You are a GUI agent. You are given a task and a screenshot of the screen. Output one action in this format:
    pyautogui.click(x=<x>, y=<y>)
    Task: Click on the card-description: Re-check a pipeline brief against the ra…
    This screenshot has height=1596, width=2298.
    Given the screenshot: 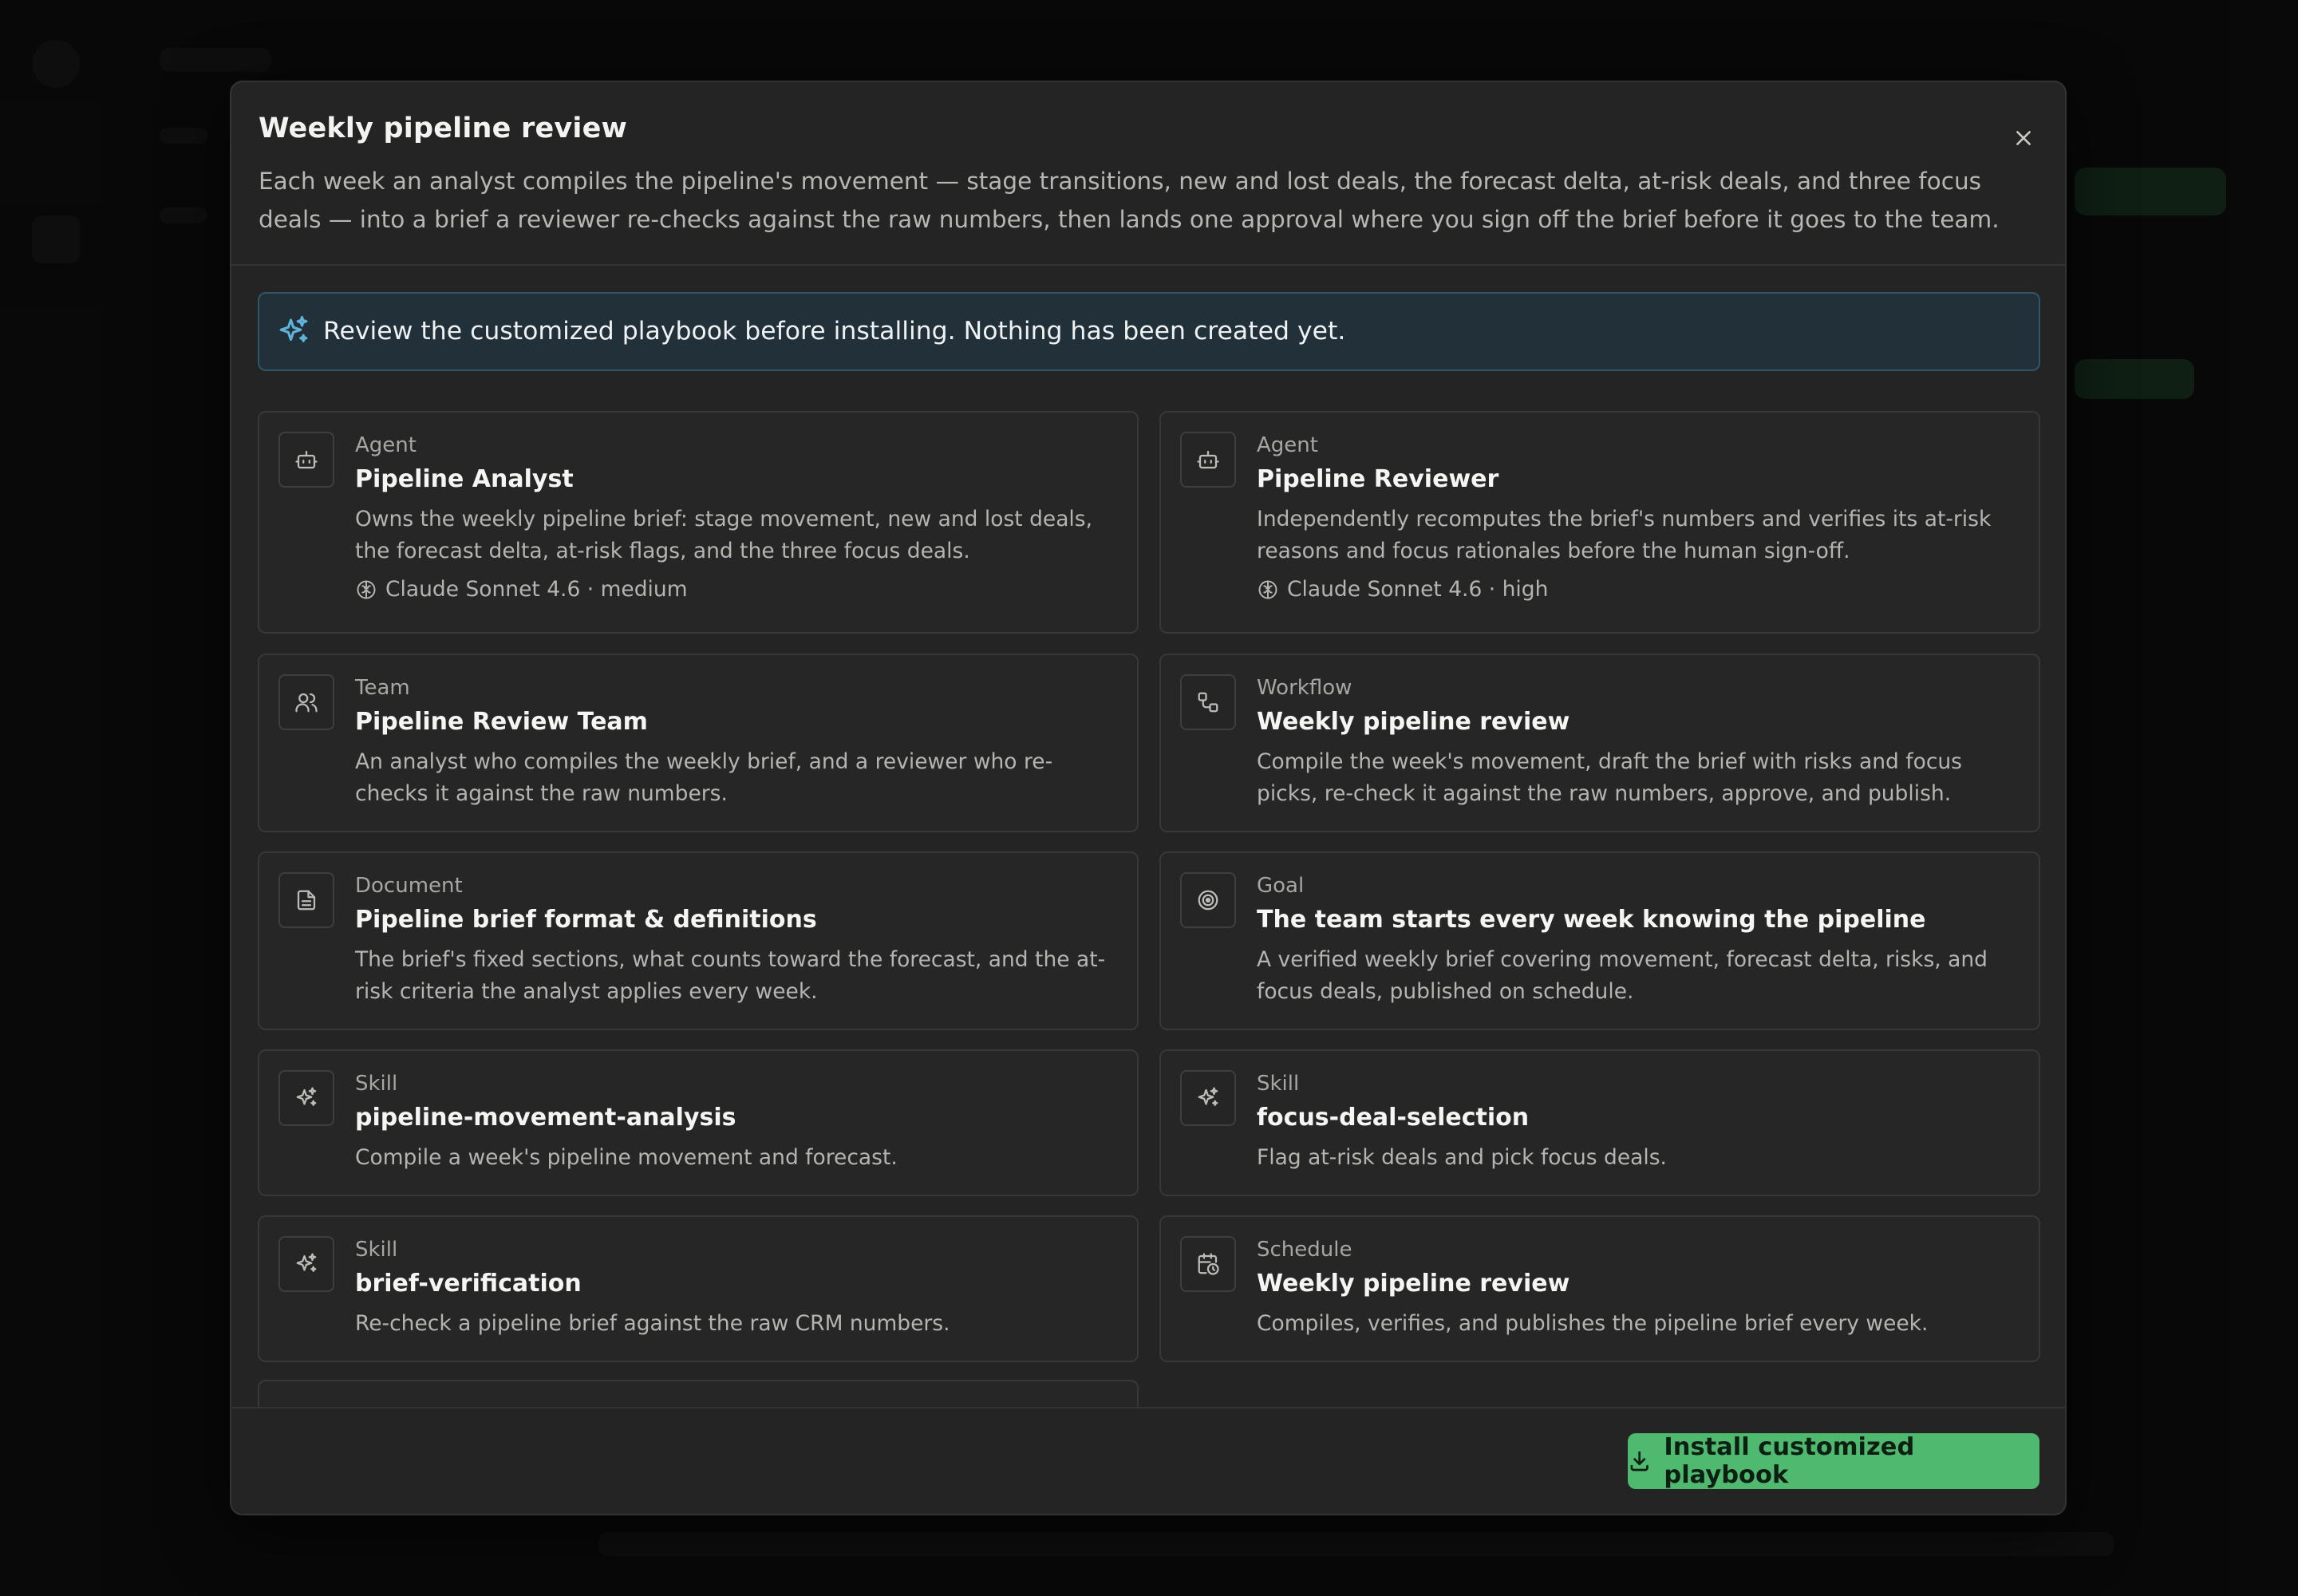 What is the action you would take?
    pyautogui.click(x=653, y=1323)
    